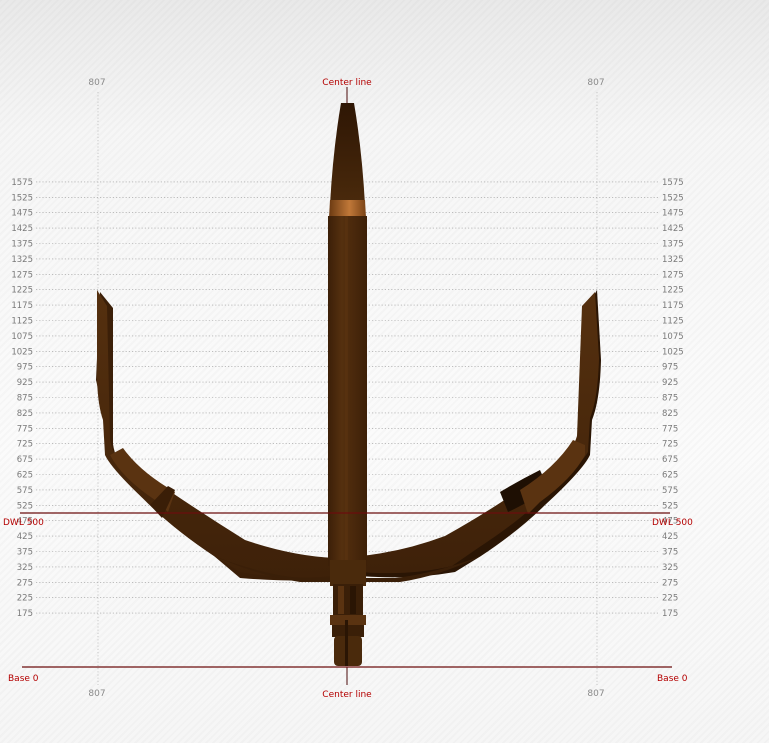 The height and width of the screenshot is (743, 769). Describe the element at coordinates (670, 506) in the screenshot. I see `height-tick-label-right: 525` at that location.